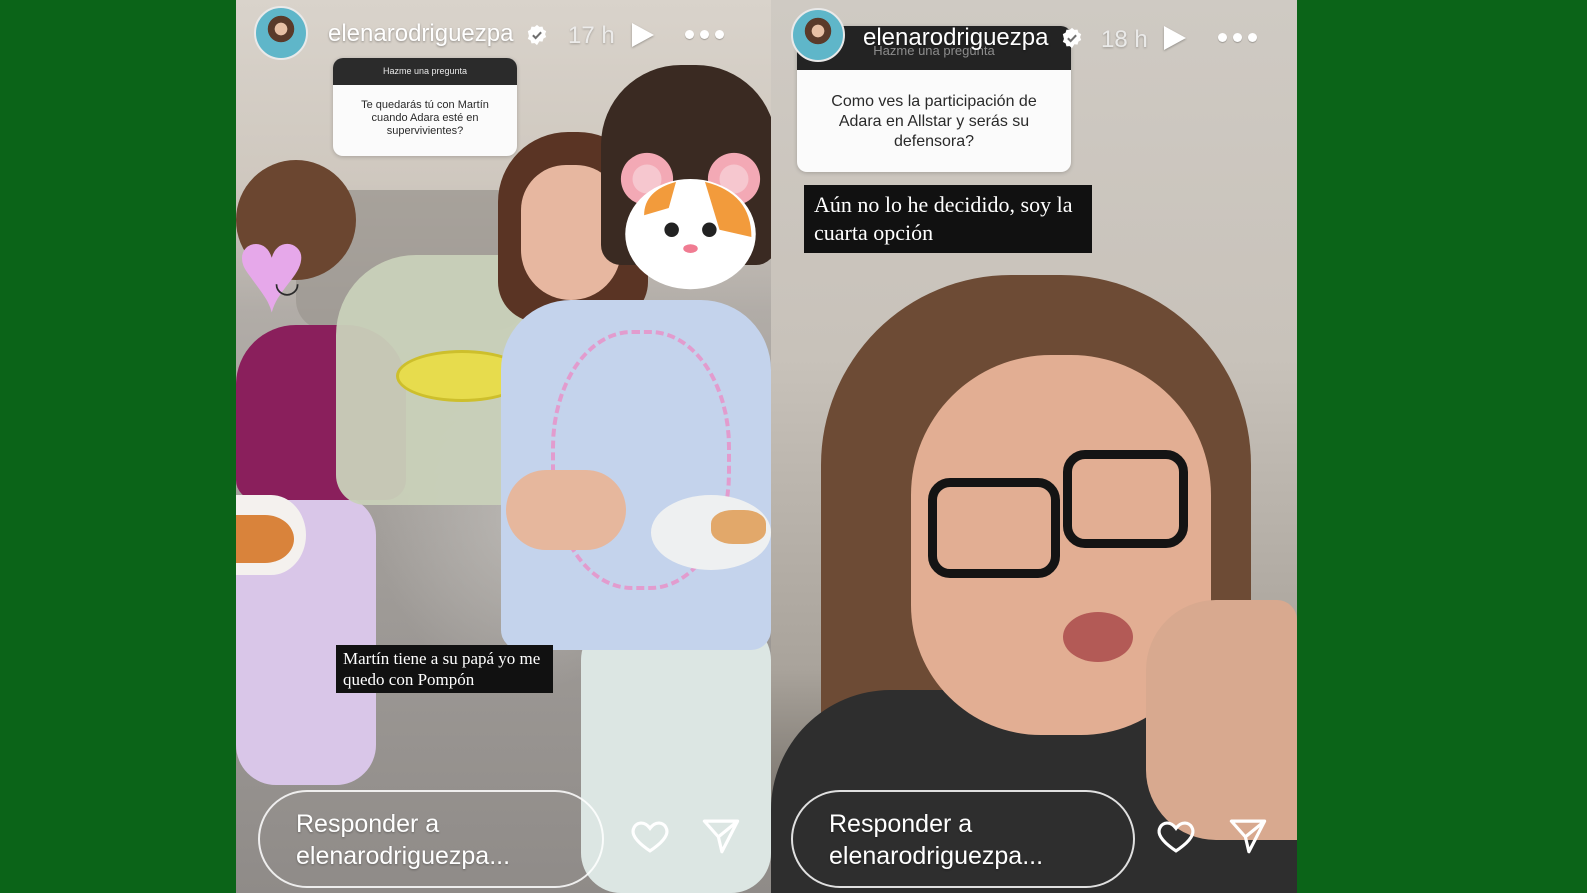 The image size is (1587, 893). Describe the element at coordinates (425, 71) in the screenshot. I see `question-sticker-header: Hazme una pregunta` at that location.